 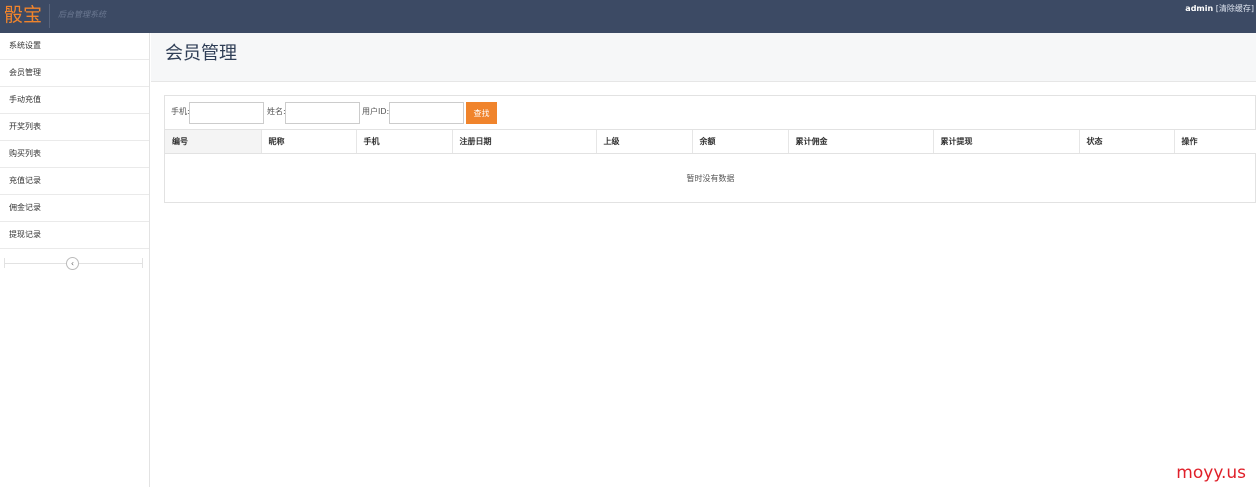 I want to click on column-header: 昵称, so click(x=308, y=141).